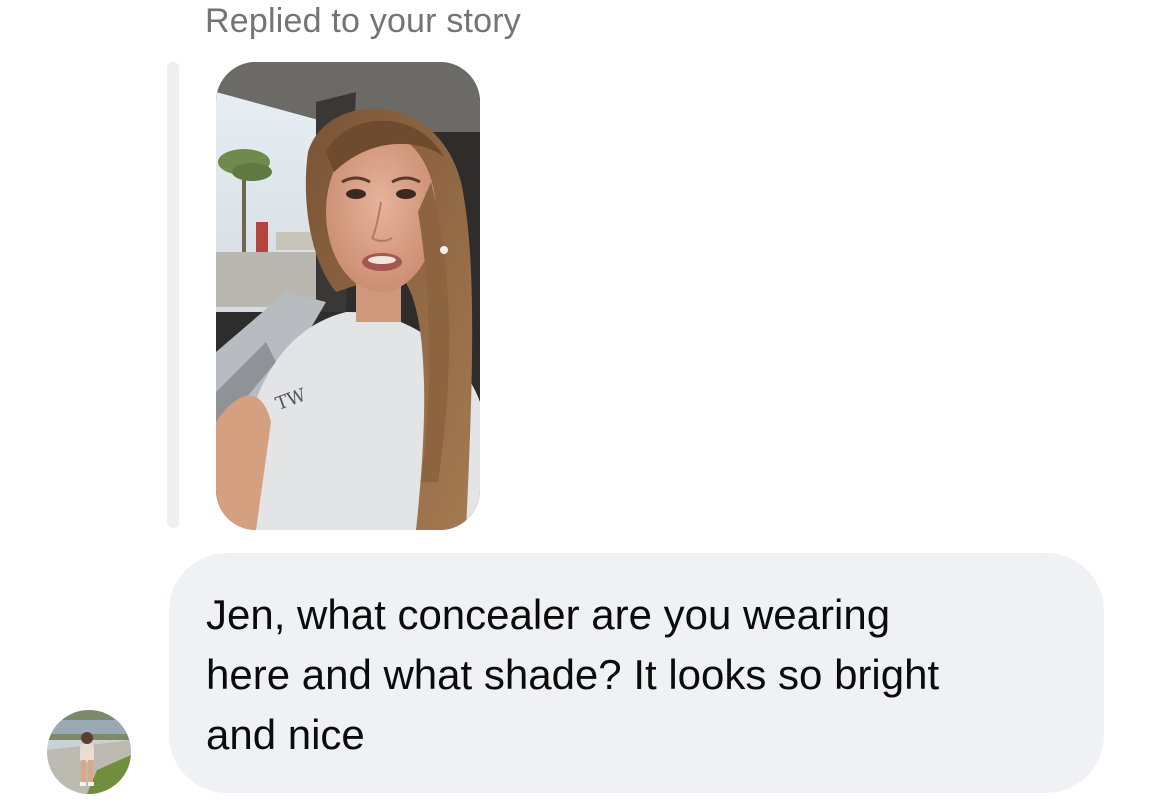 The width and height of the screenshot is (1161, 812). I want to click on story-thumbnail: TW, so click(348, 296).